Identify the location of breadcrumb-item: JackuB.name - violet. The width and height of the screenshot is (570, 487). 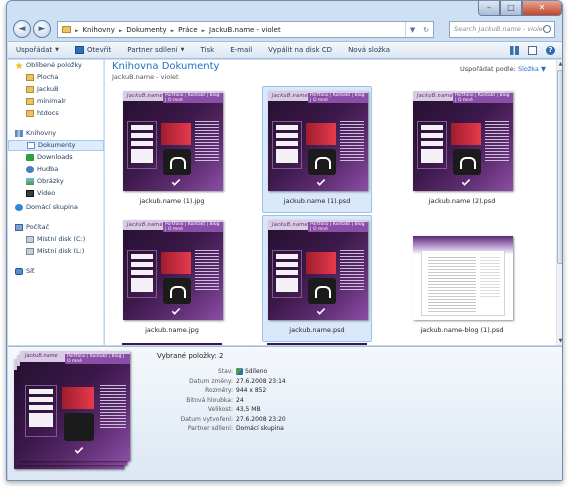
(245, 30).